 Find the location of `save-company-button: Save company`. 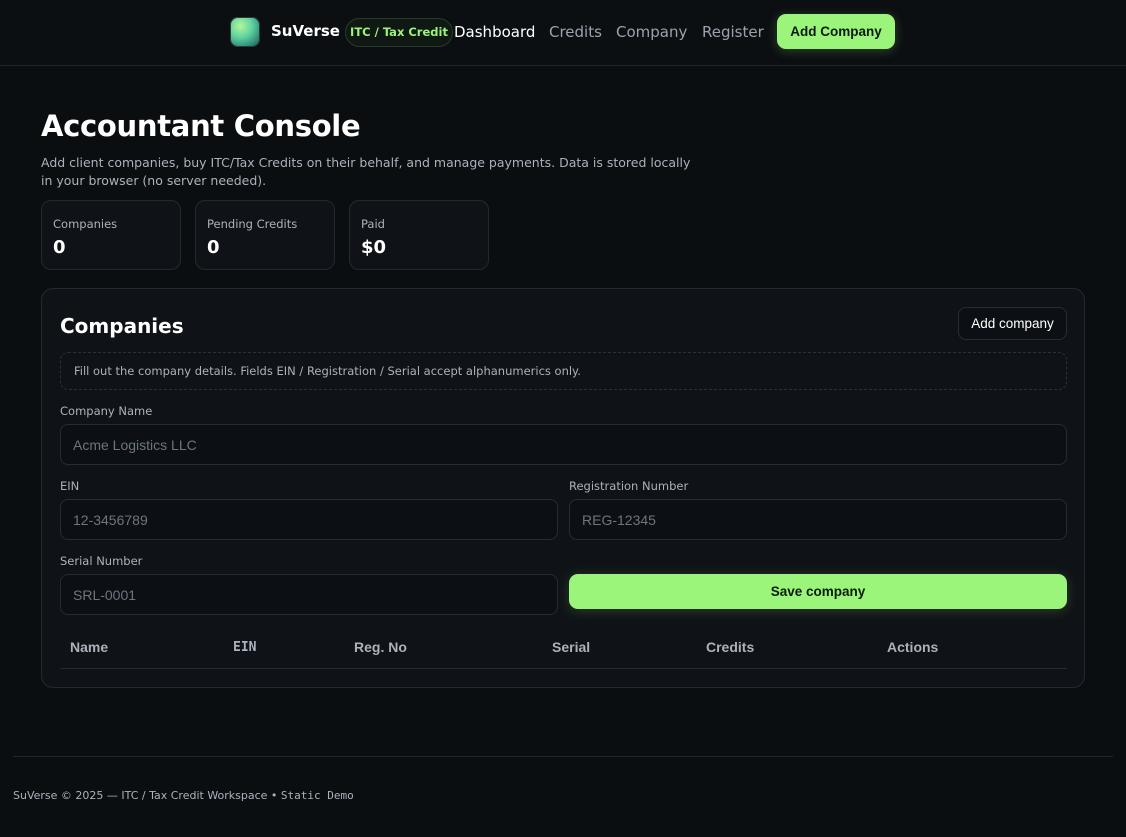

save-company-button: Save company is located at coordinates (818, 591).